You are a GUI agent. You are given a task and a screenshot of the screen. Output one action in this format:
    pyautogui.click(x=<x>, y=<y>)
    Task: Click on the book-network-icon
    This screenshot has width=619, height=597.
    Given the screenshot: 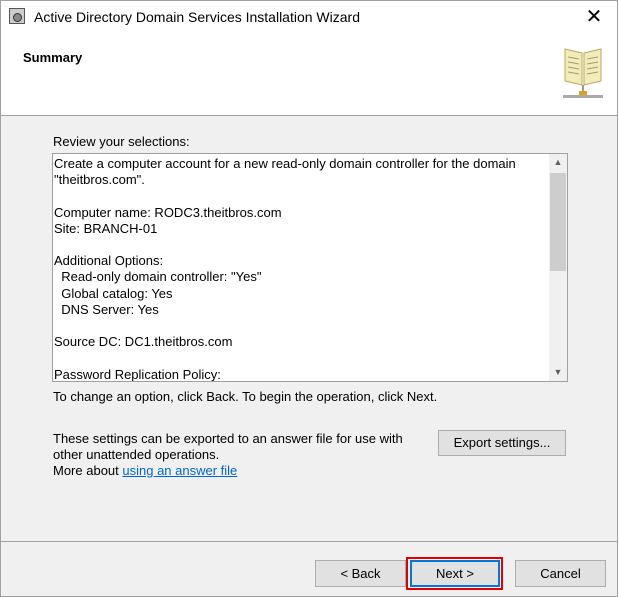 What is the action you would take?
    pyautogui.click(x=583, y=73)
    